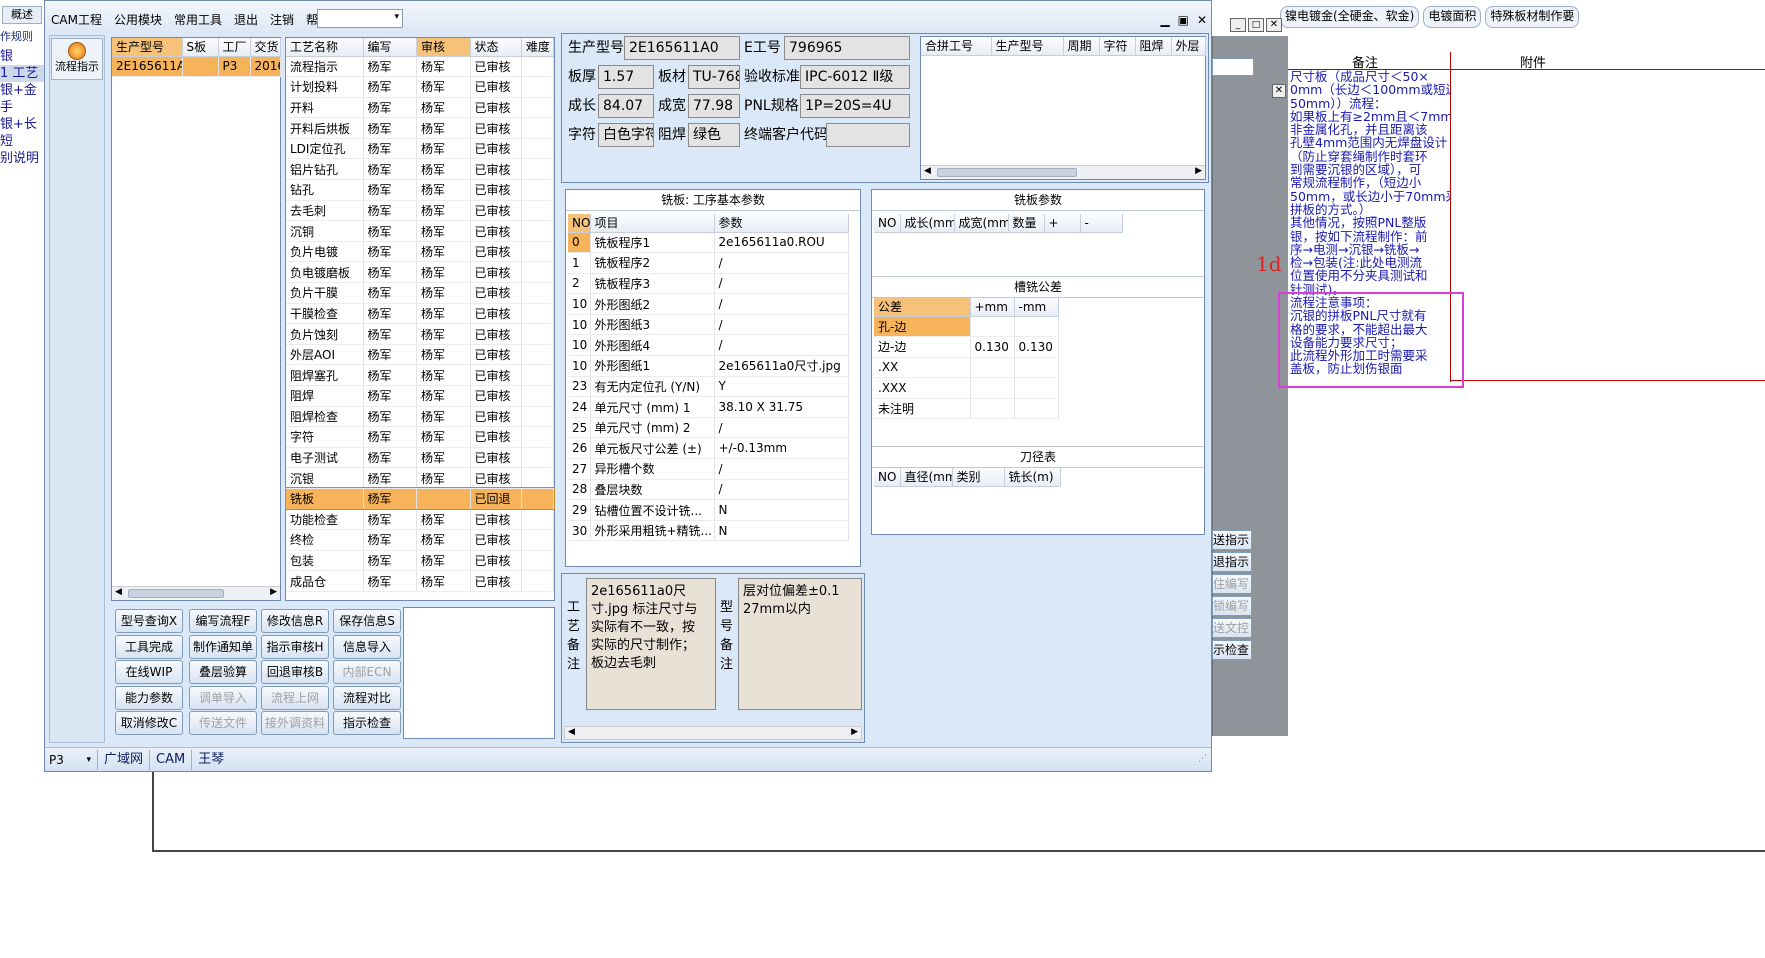 This screenshot has height=958, width=1765. What do you see at coordinates (170, 760) in the screenshot?
I see `status-item: CAM` at bounding box center [170, 760].